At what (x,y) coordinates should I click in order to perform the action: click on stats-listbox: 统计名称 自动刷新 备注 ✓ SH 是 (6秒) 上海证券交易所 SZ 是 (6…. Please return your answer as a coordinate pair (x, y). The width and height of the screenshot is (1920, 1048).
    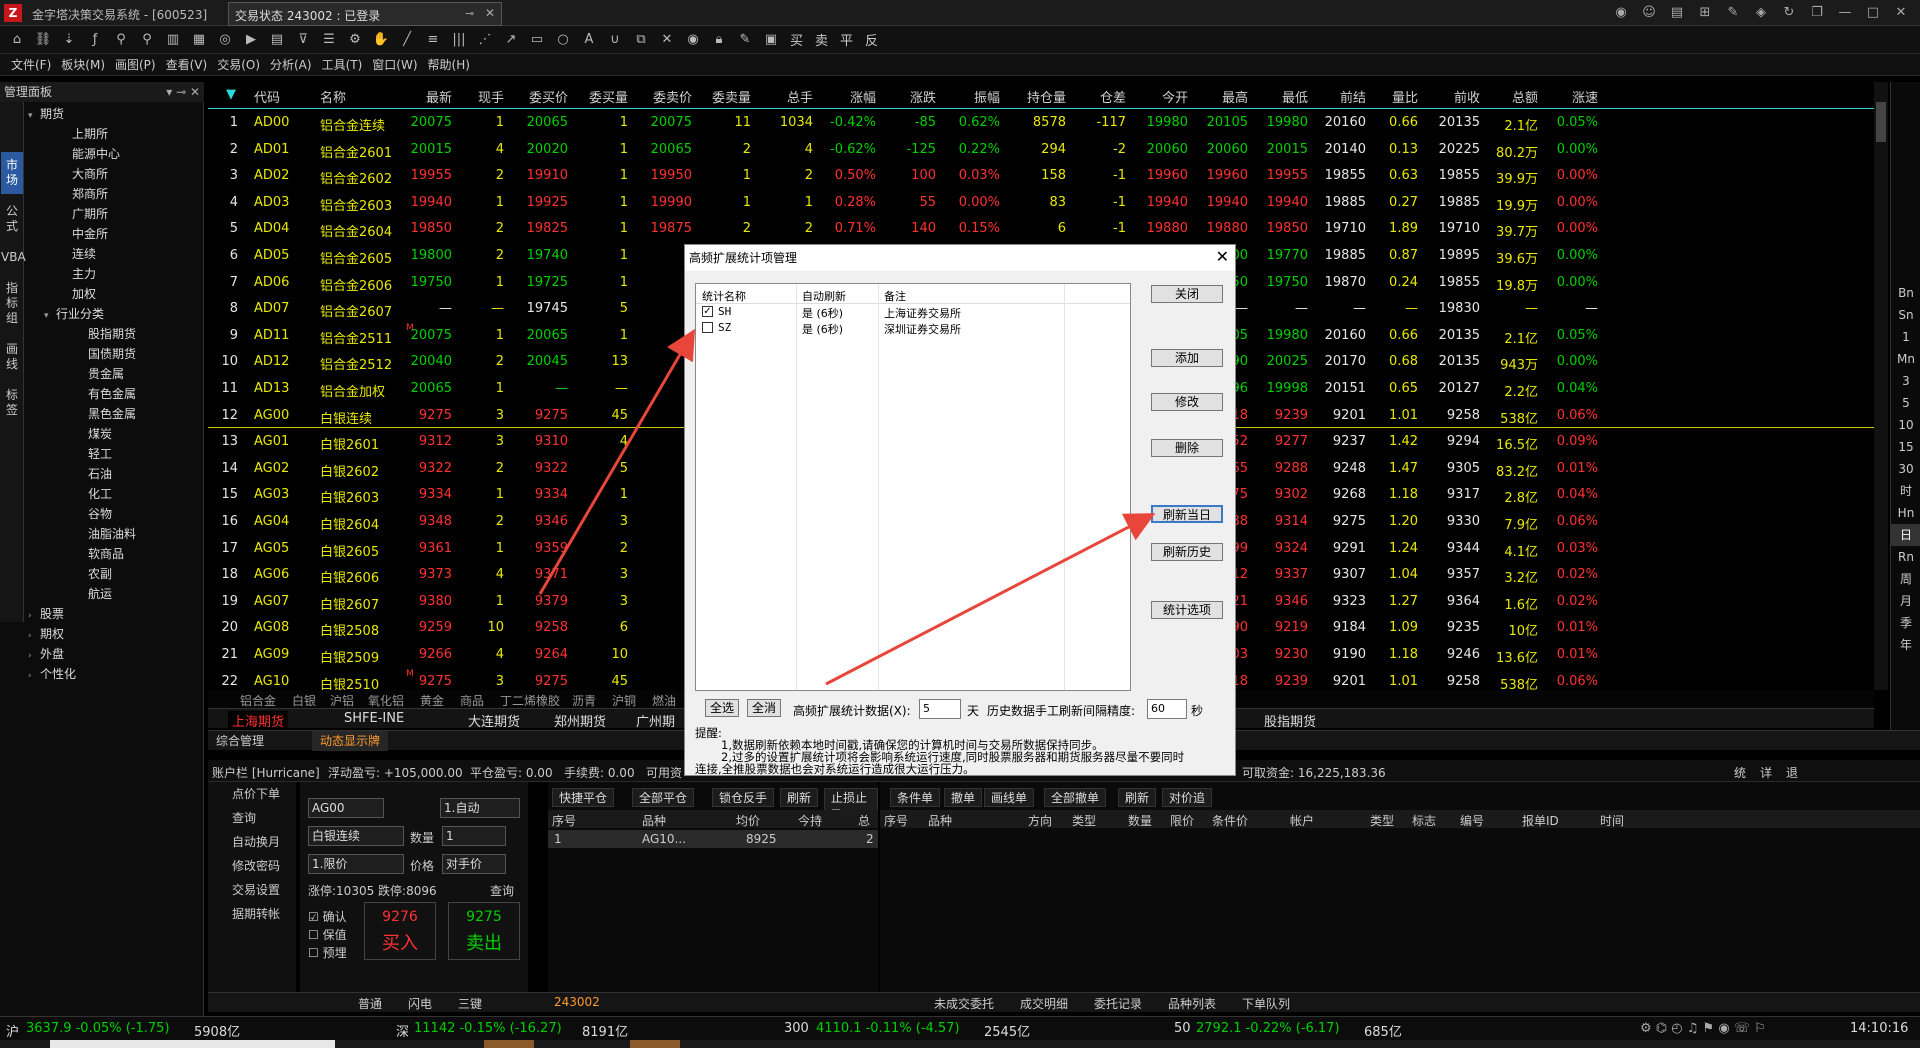
    Looking at the image, I should click on (913, 487).